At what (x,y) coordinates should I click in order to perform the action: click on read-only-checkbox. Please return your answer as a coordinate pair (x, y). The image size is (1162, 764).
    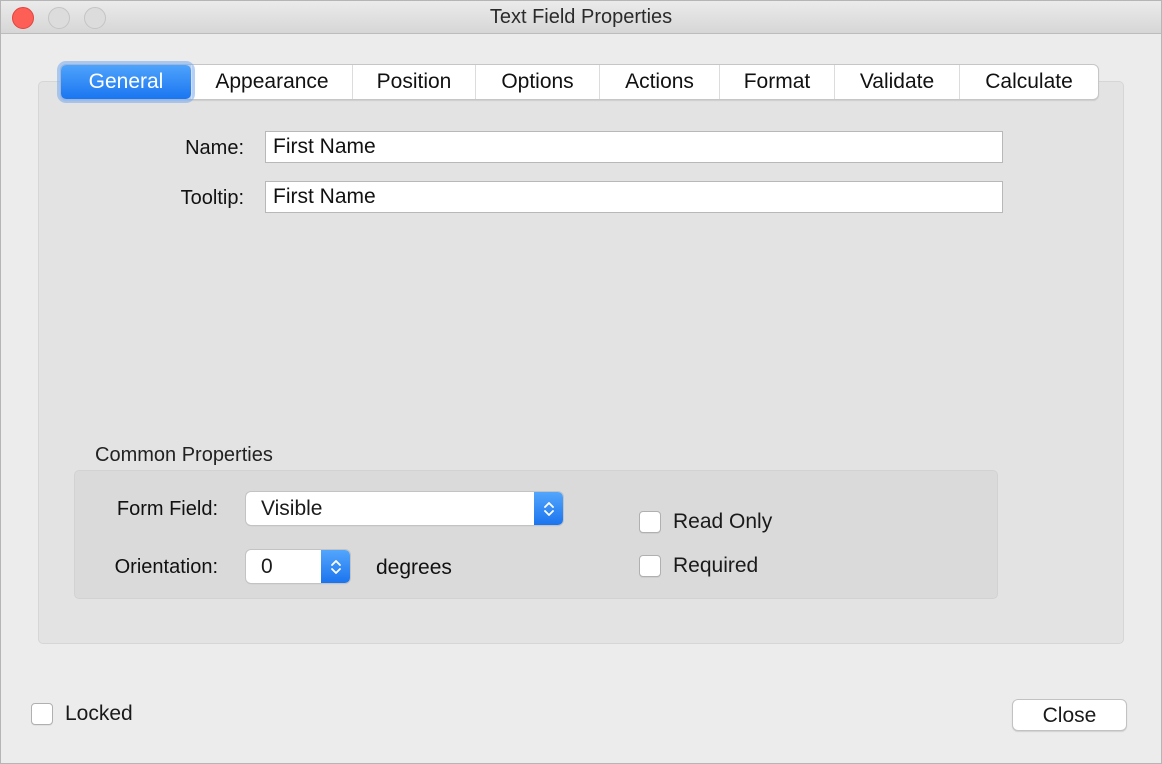
    Looking at the image, I should click on (650, 522).